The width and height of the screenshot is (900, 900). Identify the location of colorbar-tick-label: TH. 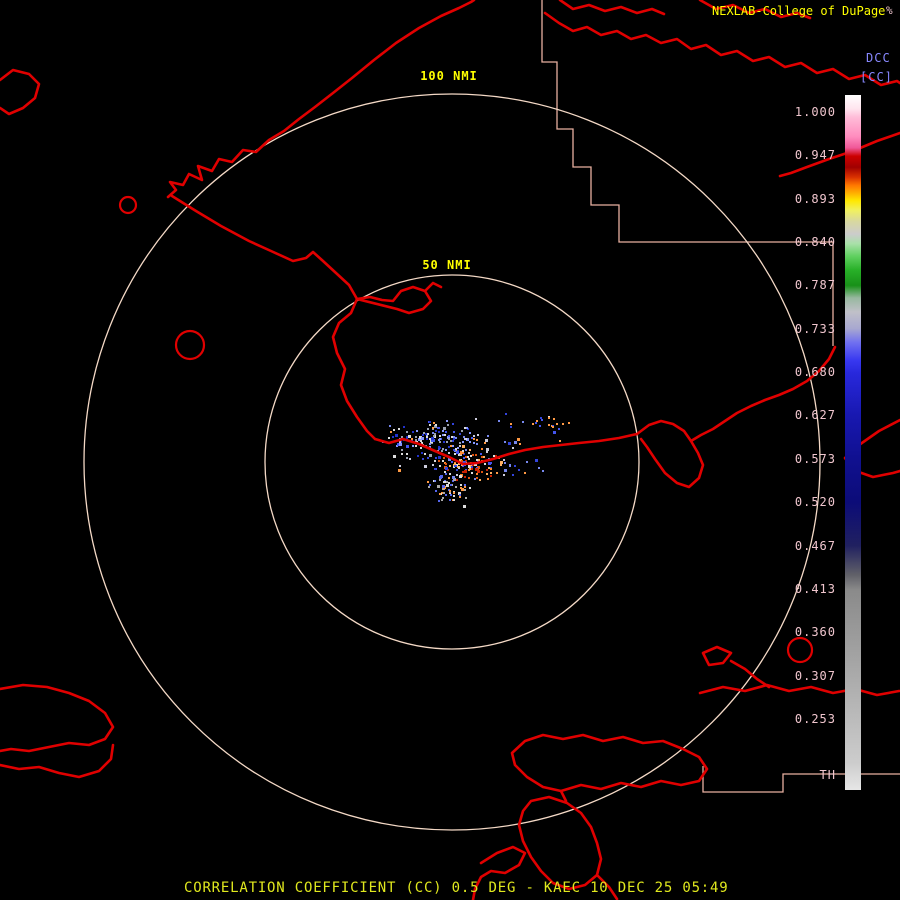
(827, 775).